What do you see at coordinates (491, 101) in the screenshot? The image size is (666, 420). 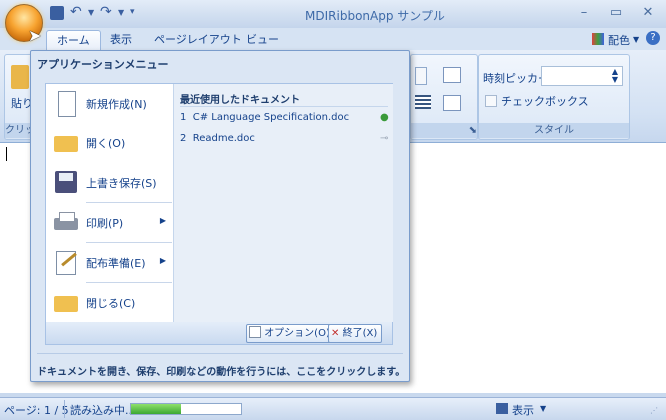 I see `checkbox` at bounding box center [491, 101].